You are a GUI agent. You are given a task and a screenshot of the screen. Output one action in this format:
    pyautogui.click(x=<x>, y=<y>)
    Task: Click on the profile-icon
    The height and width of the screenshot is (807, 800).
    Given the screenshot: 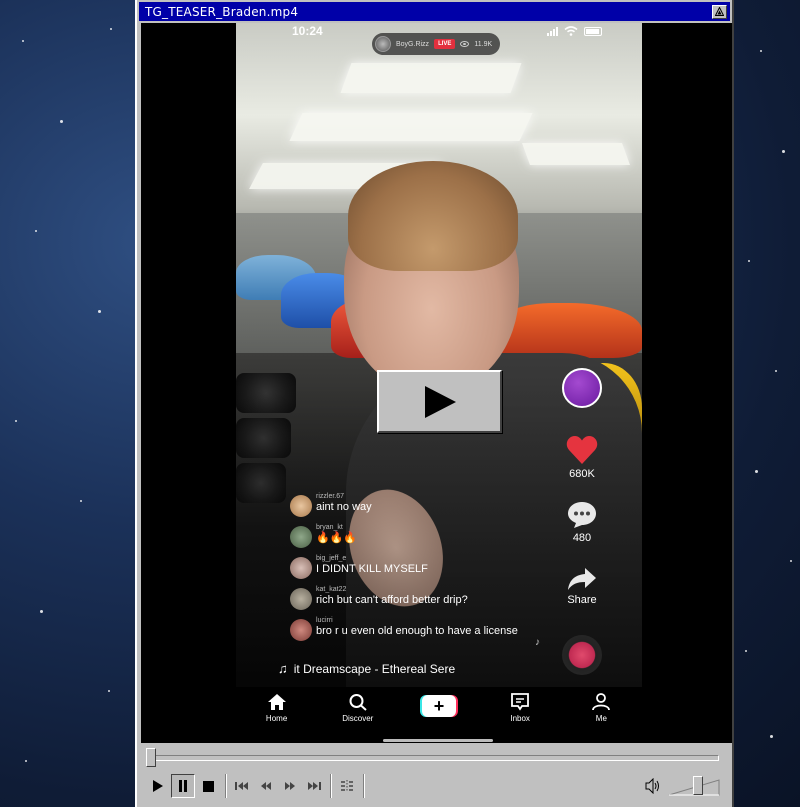 What is the action you would take?
    pyautogui.click(x=601, y=702)
    